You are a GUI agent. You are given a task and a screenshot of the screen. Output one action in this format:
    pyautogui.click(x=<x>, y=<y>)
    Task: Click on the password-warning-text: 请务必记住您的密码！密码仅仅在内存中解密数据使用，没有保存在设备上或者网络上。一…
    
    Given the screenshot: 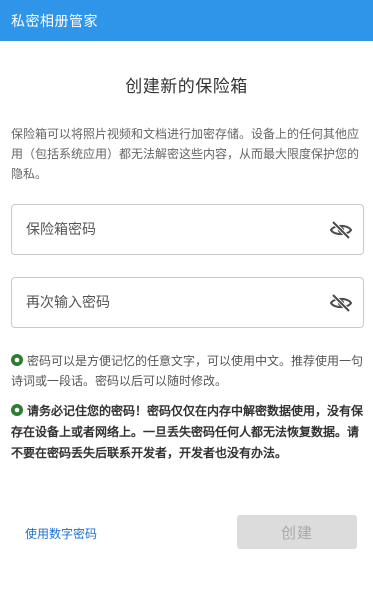 What is the action you would take?
    pyautogui.click(x=187, y=432)
    